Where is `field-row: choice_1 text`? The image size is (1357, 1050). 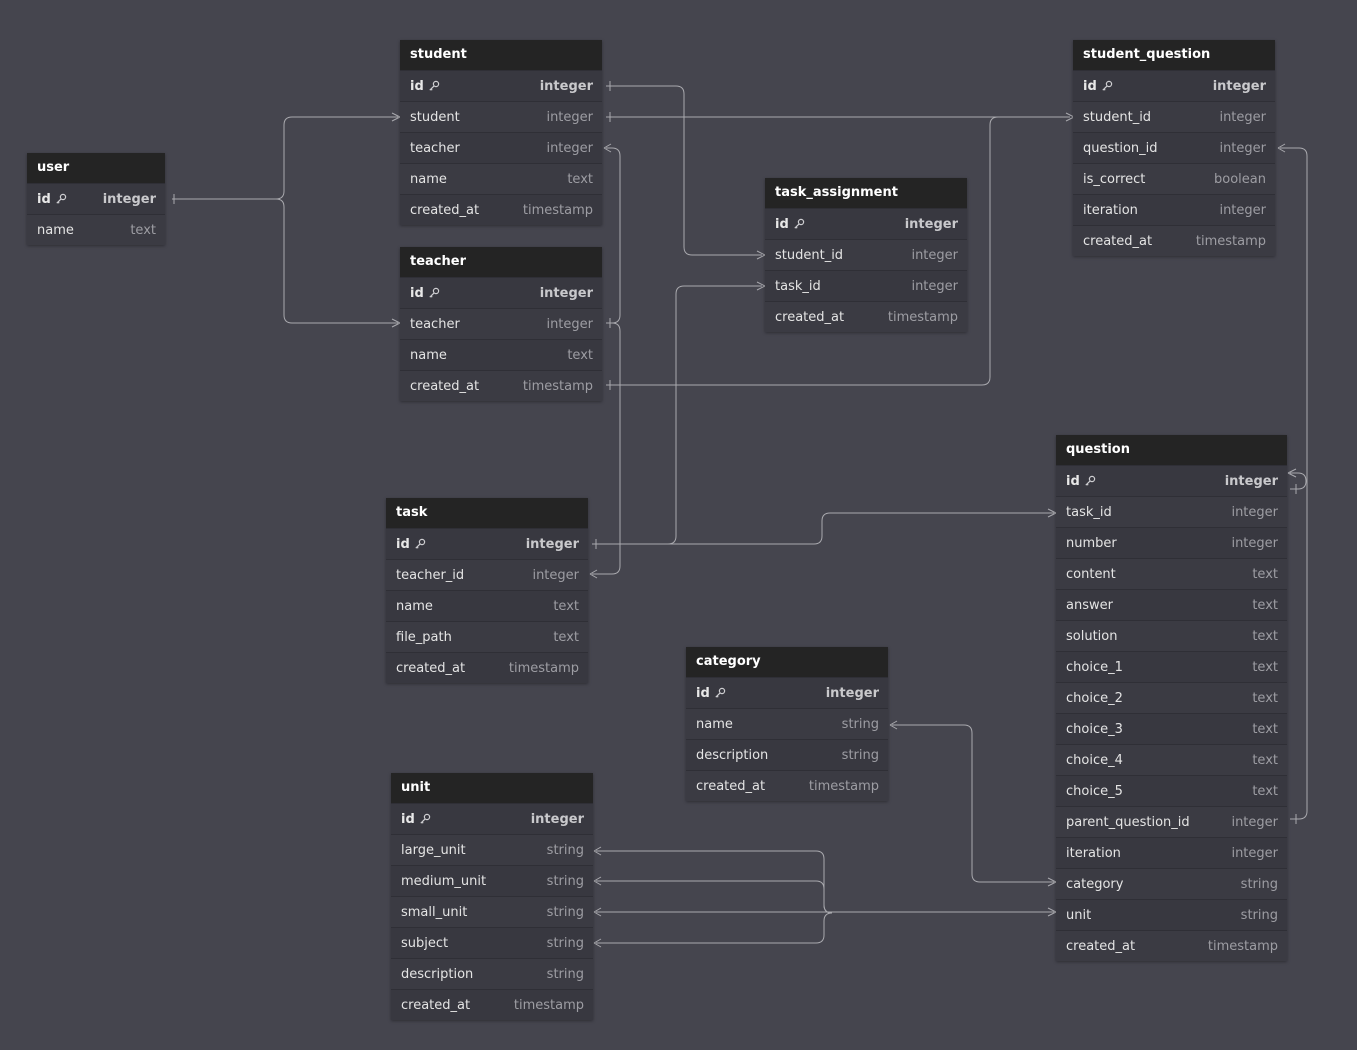
field-row: choice_1 text is located at coordinates (1171, 666).